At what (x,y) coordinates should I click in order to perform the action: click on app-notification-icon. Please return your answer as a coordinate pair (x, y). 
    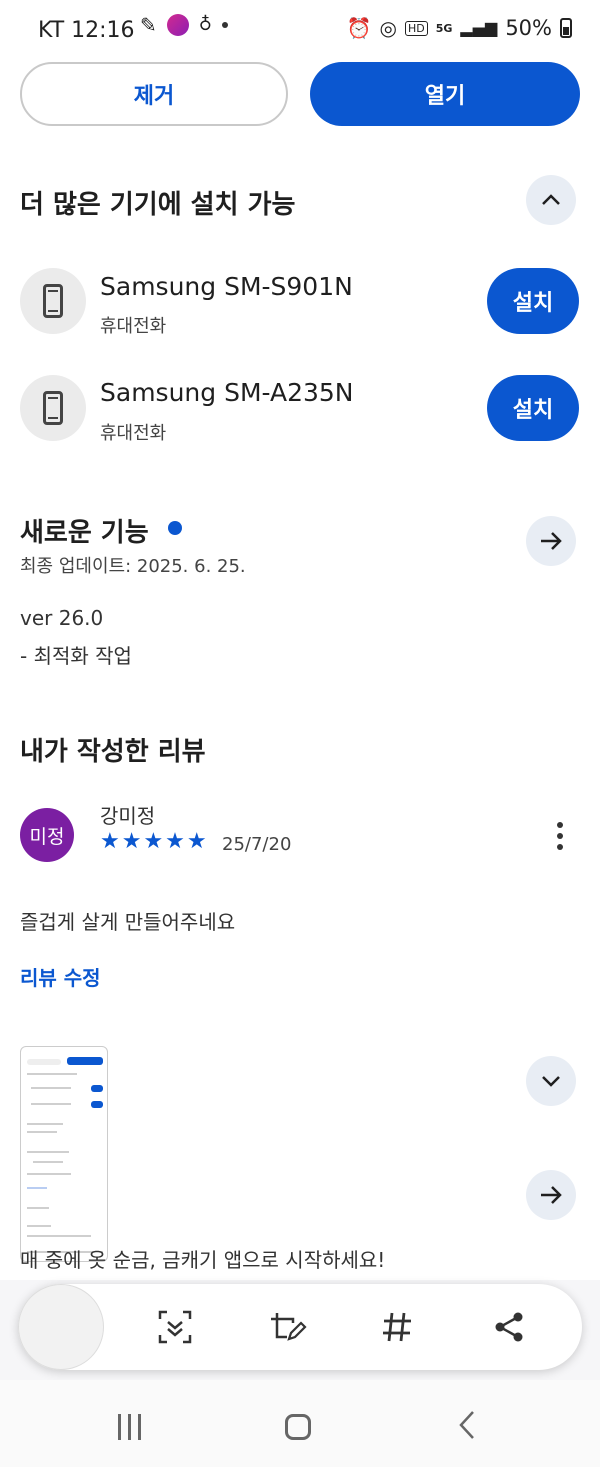
    Looking at the image, I should click on (177, 25).